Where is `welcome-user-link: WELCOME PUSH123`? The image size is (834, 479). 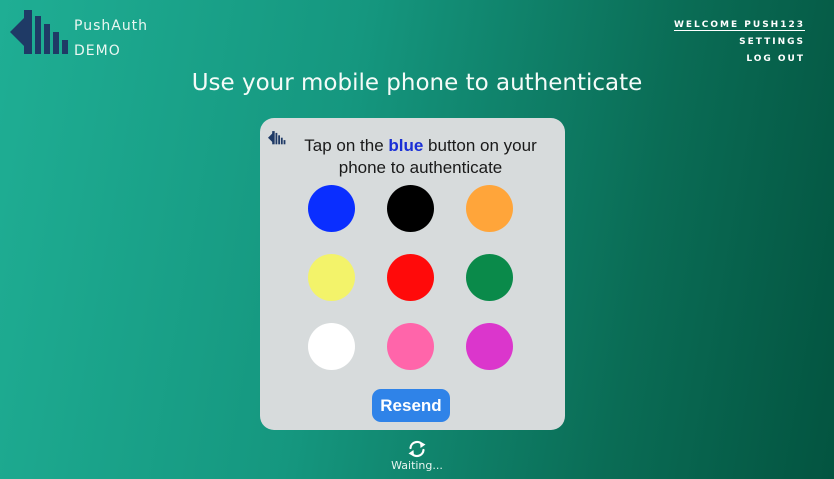 welcome-user-link: WELCOME PUSH123 is located at coordinates (739, 25).